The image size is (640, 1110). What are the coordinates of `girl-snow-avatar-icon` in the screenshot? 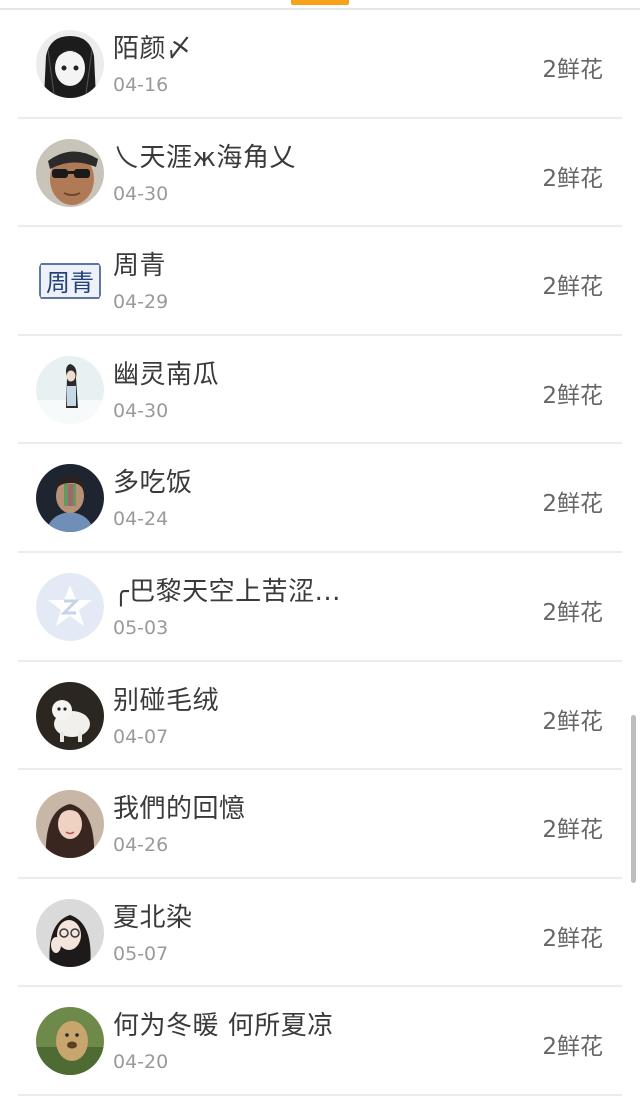 It's located at (70, 389).